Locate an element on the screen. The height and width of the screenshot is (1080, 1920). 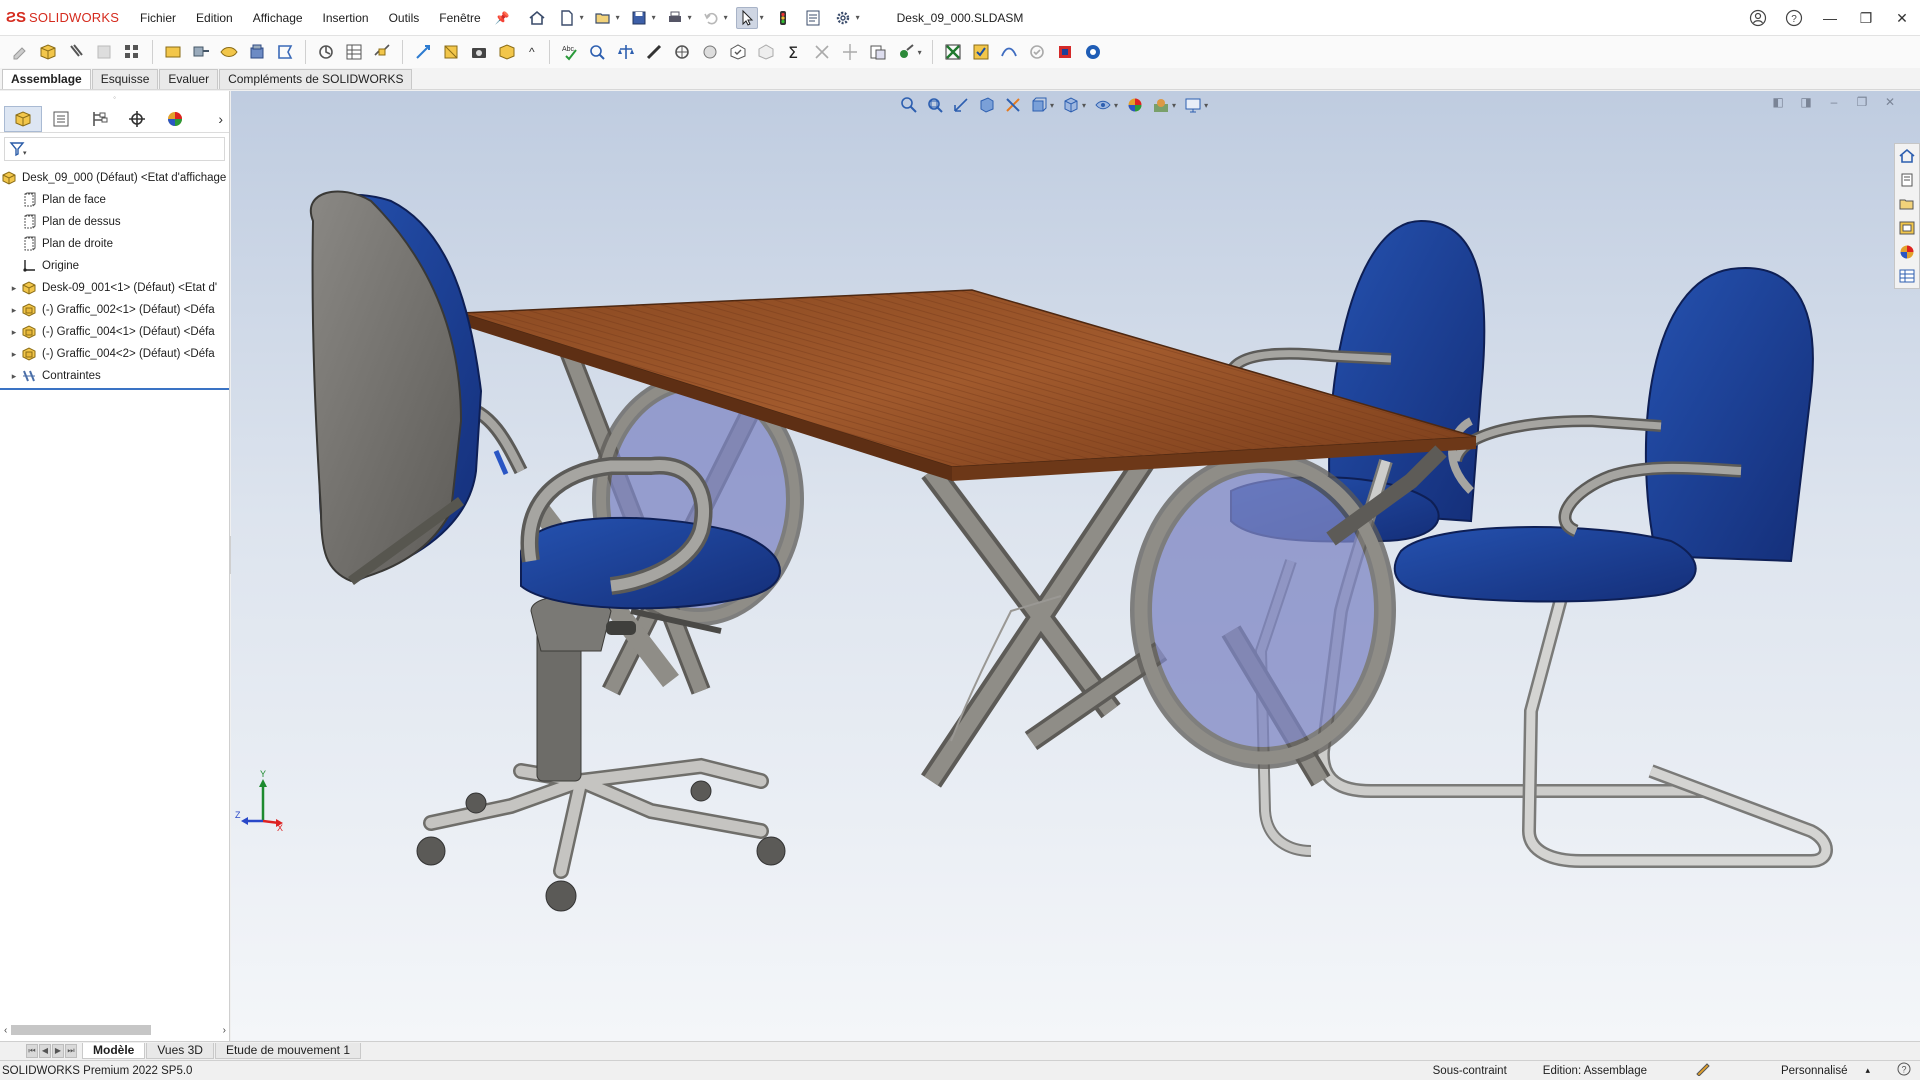
print-icon is located at coordinates (675, 18).